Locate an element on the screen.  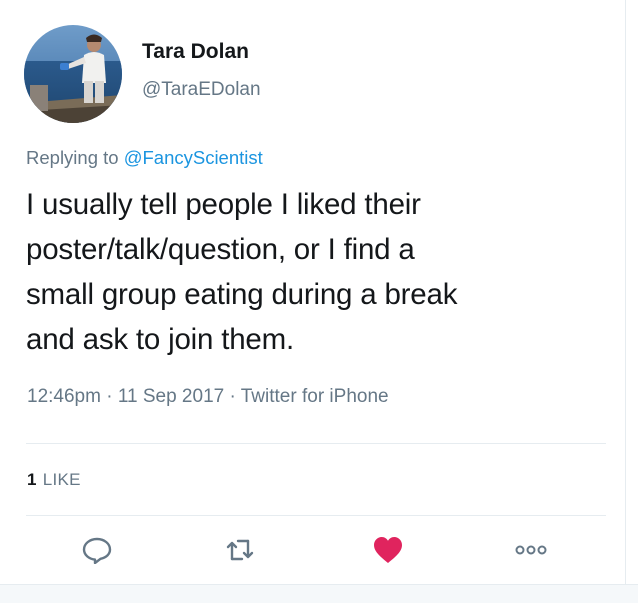
likes-stat: 1 LIKE is located at coordinates (54, 480).